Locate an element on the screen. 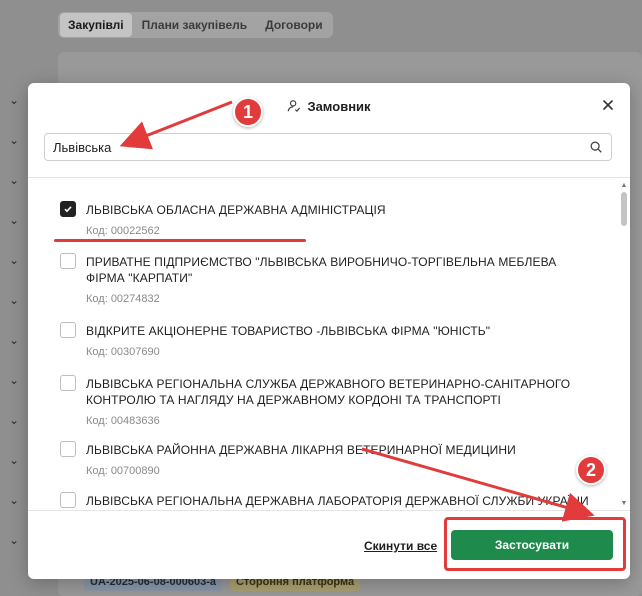 The height and width of the screenshot is (596, 642). close-button is located at coordinates (608, 105).